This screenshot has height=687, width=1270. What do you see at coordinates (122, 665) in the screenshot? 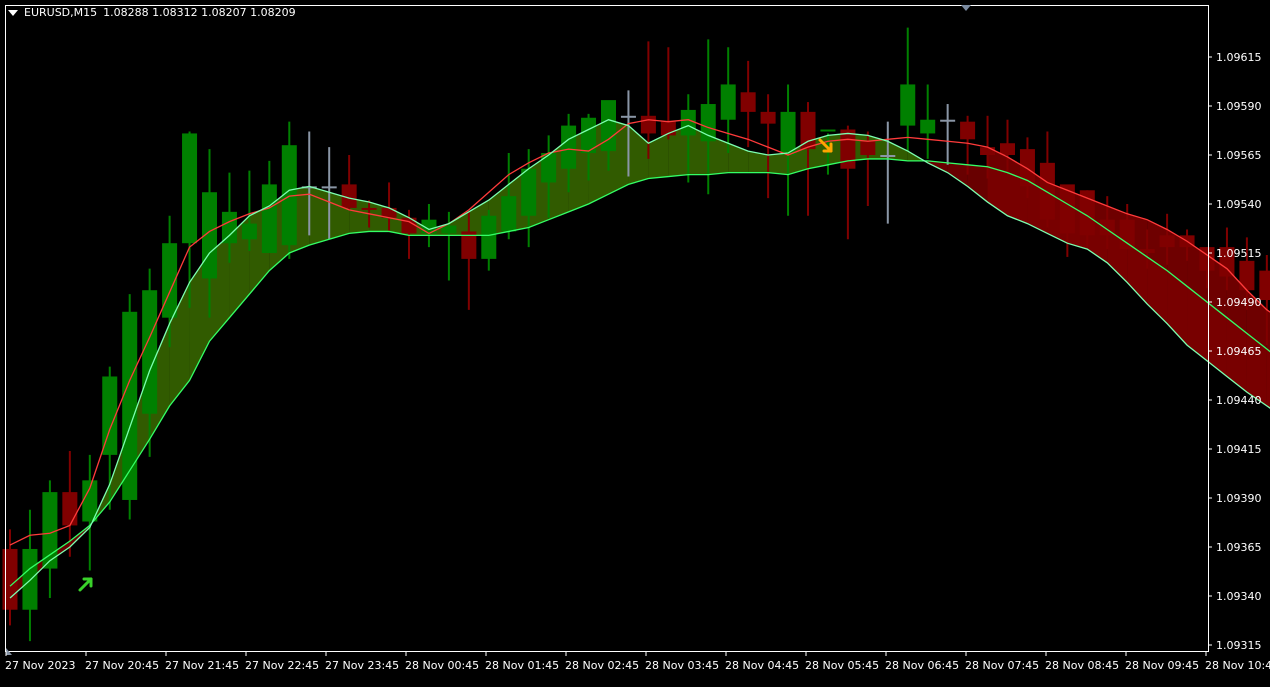
I see `x-tick-label: 27 Nov 20:45` at bounding box center [122, 665].